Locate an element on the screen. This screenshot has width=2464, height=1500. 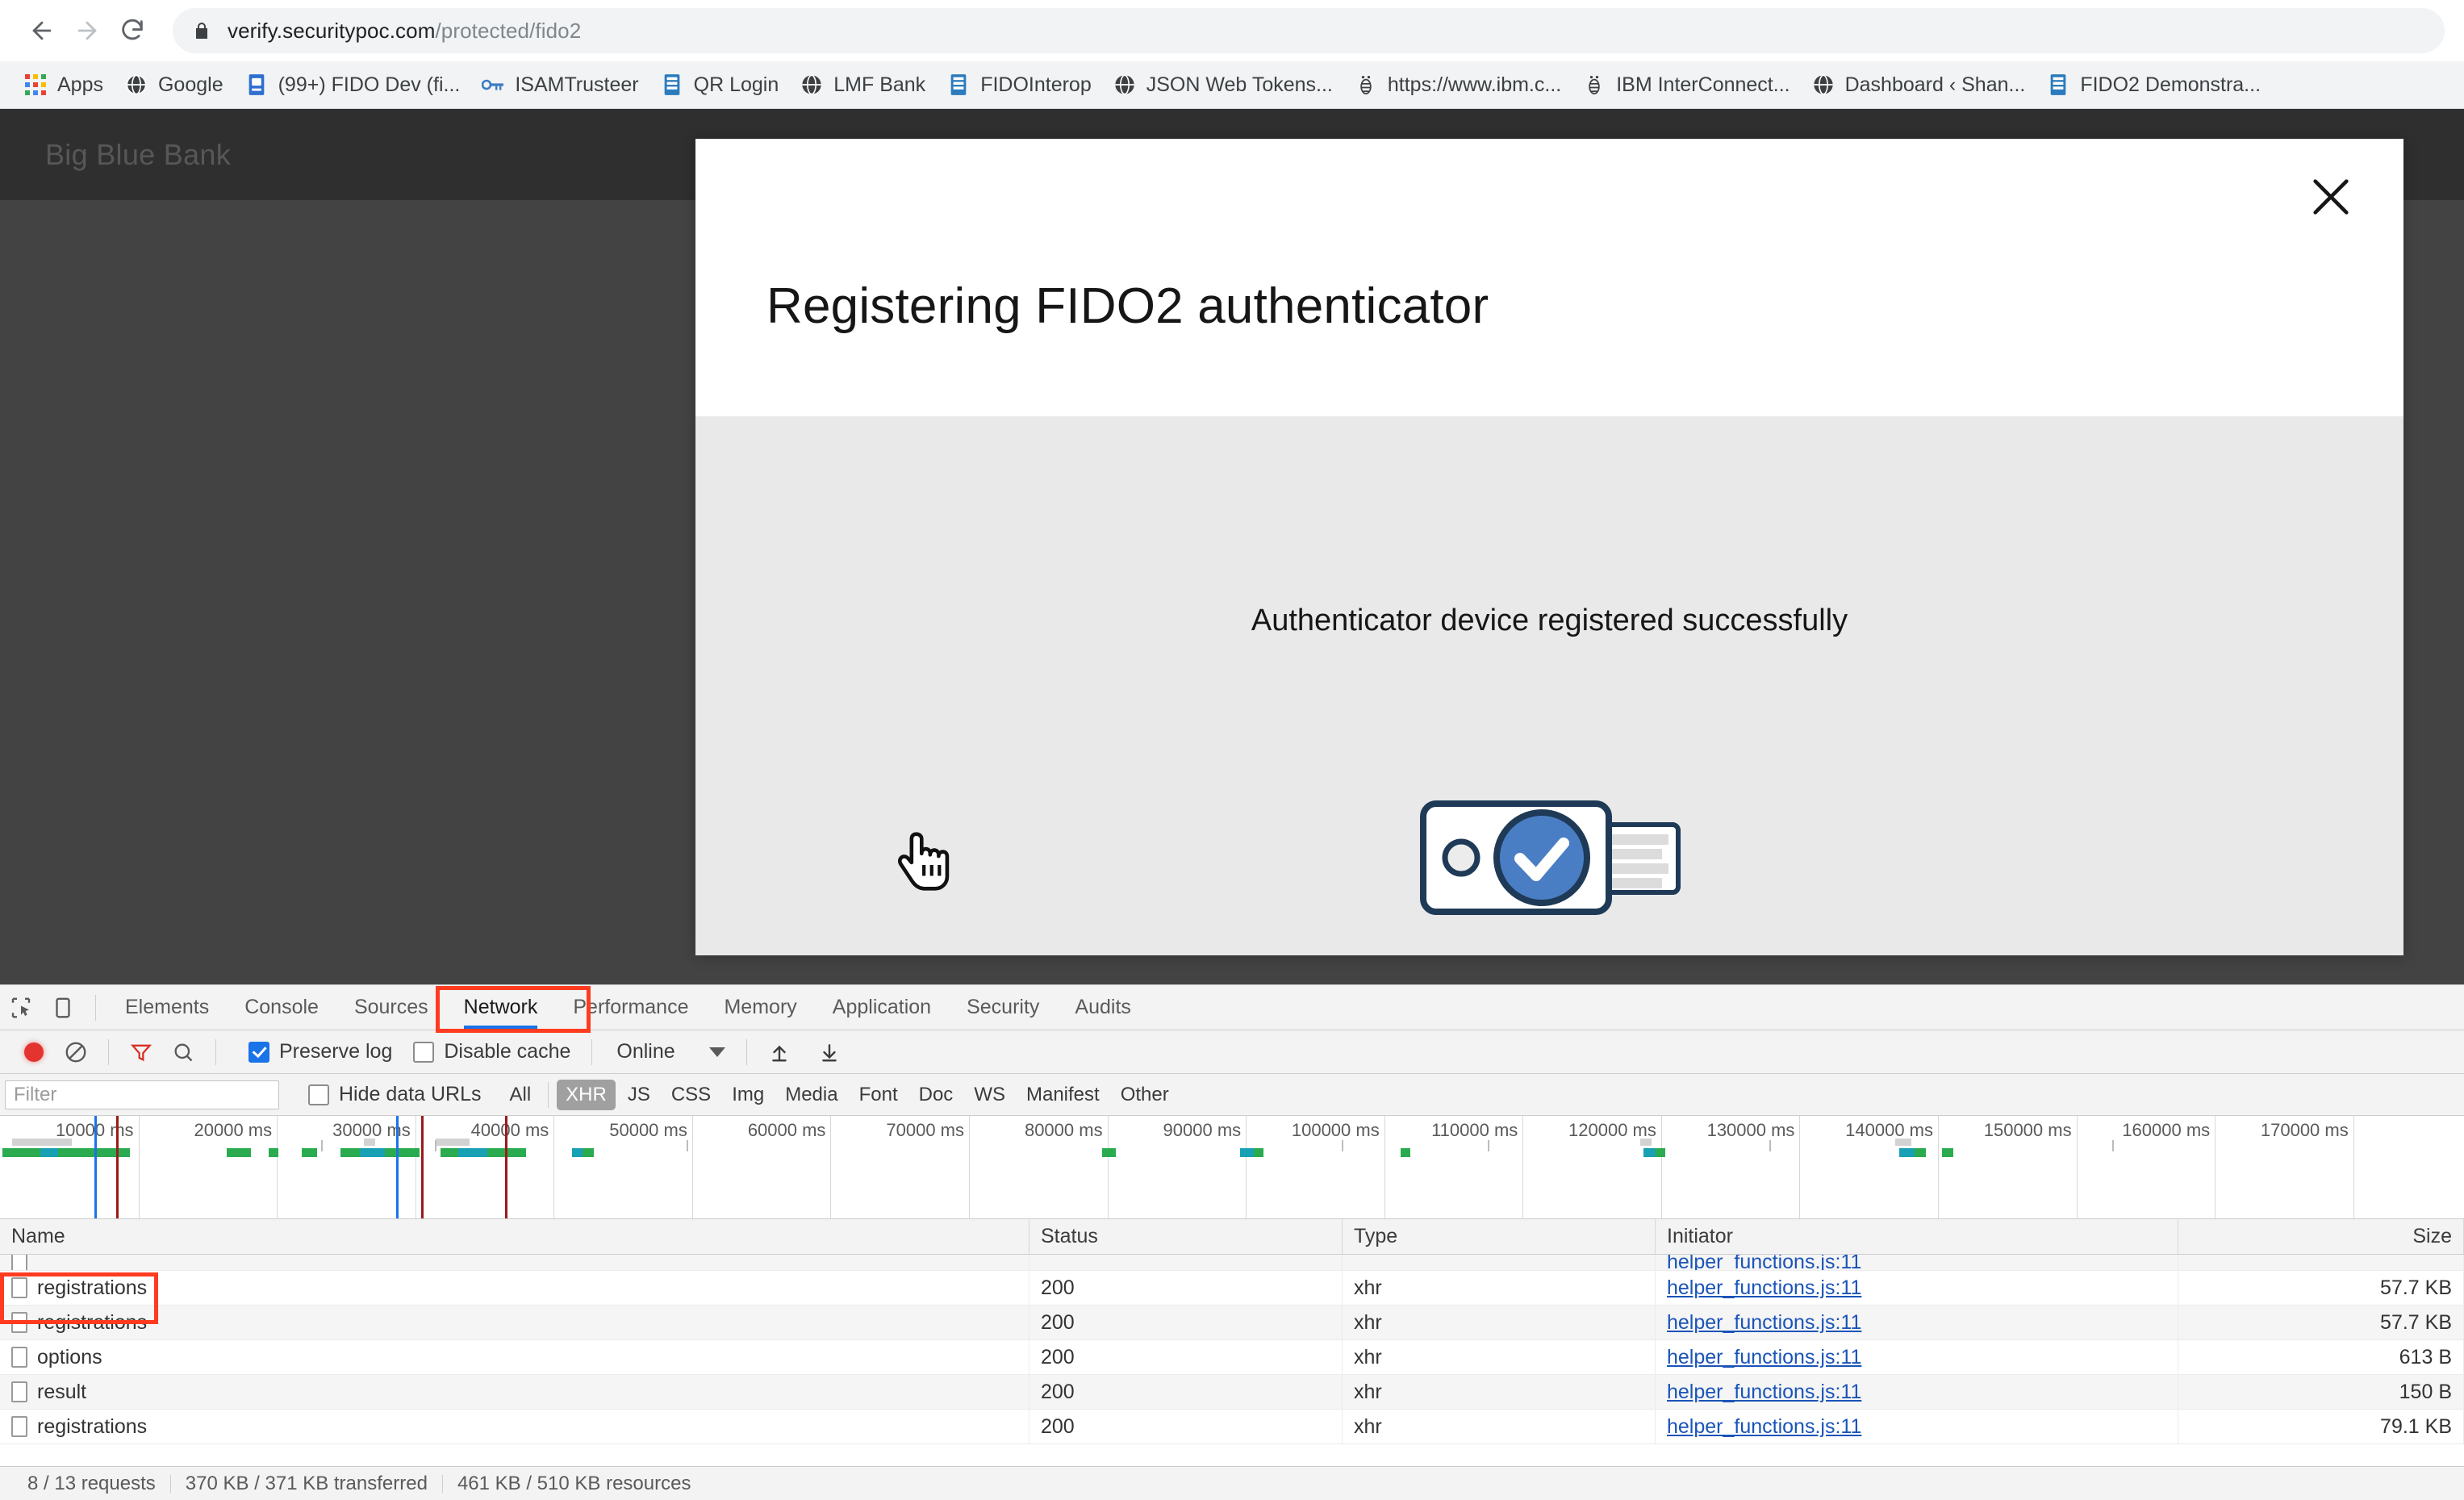
filter-type-other: Other is located at coordinates (1145, 1095).